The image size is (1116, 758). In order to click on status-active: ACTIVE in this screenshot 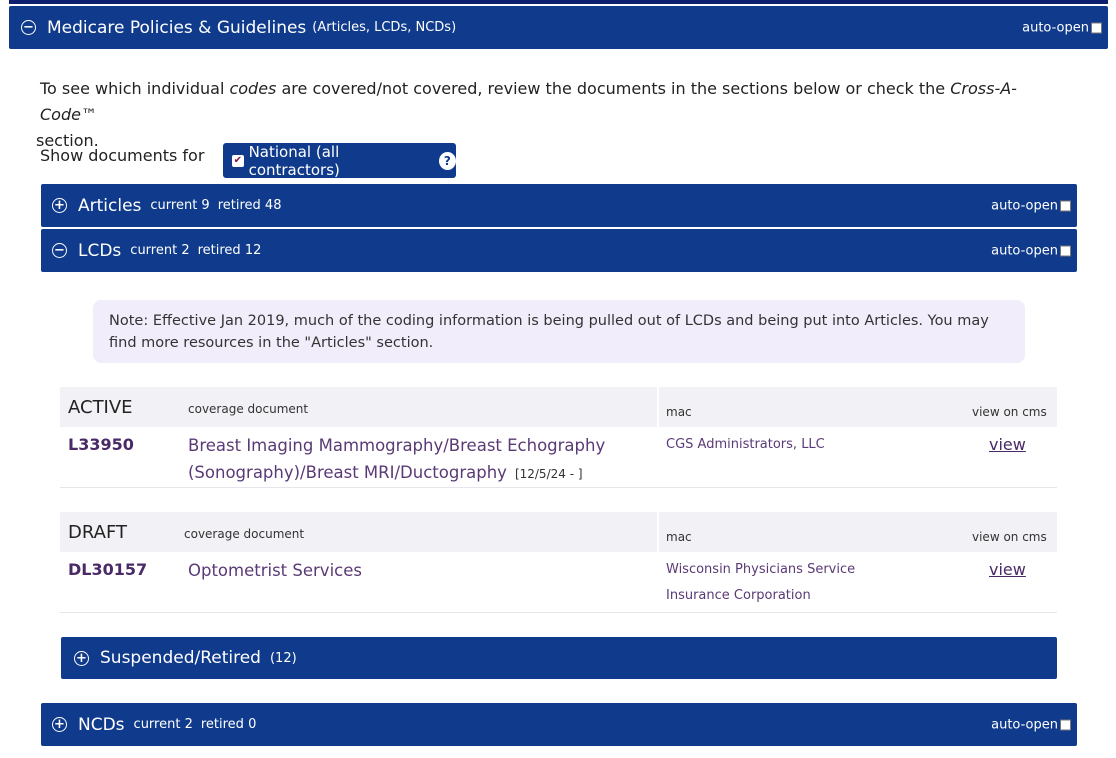, I will do `click(100, 407)`.